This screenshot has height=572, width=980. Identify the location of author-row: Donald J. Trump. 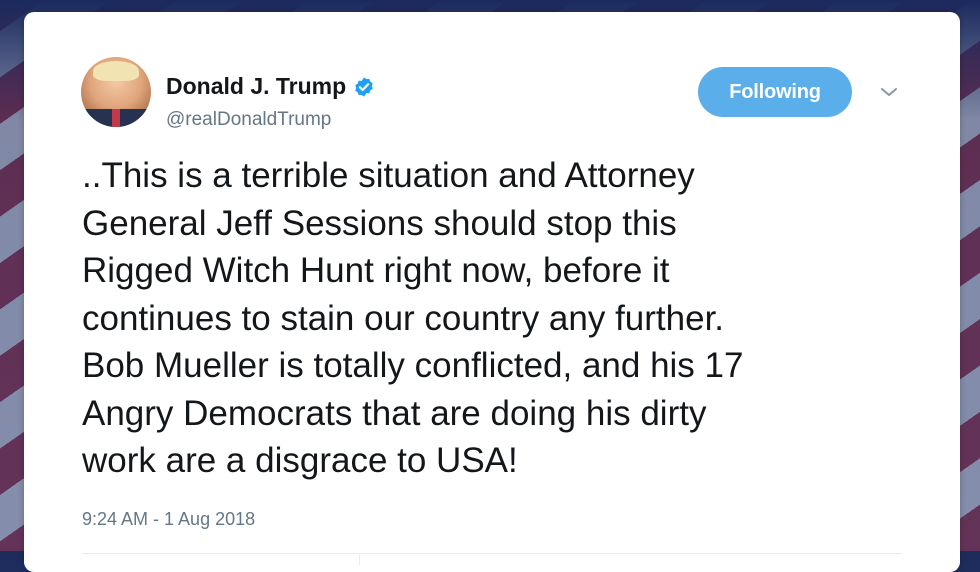
(270, 86).